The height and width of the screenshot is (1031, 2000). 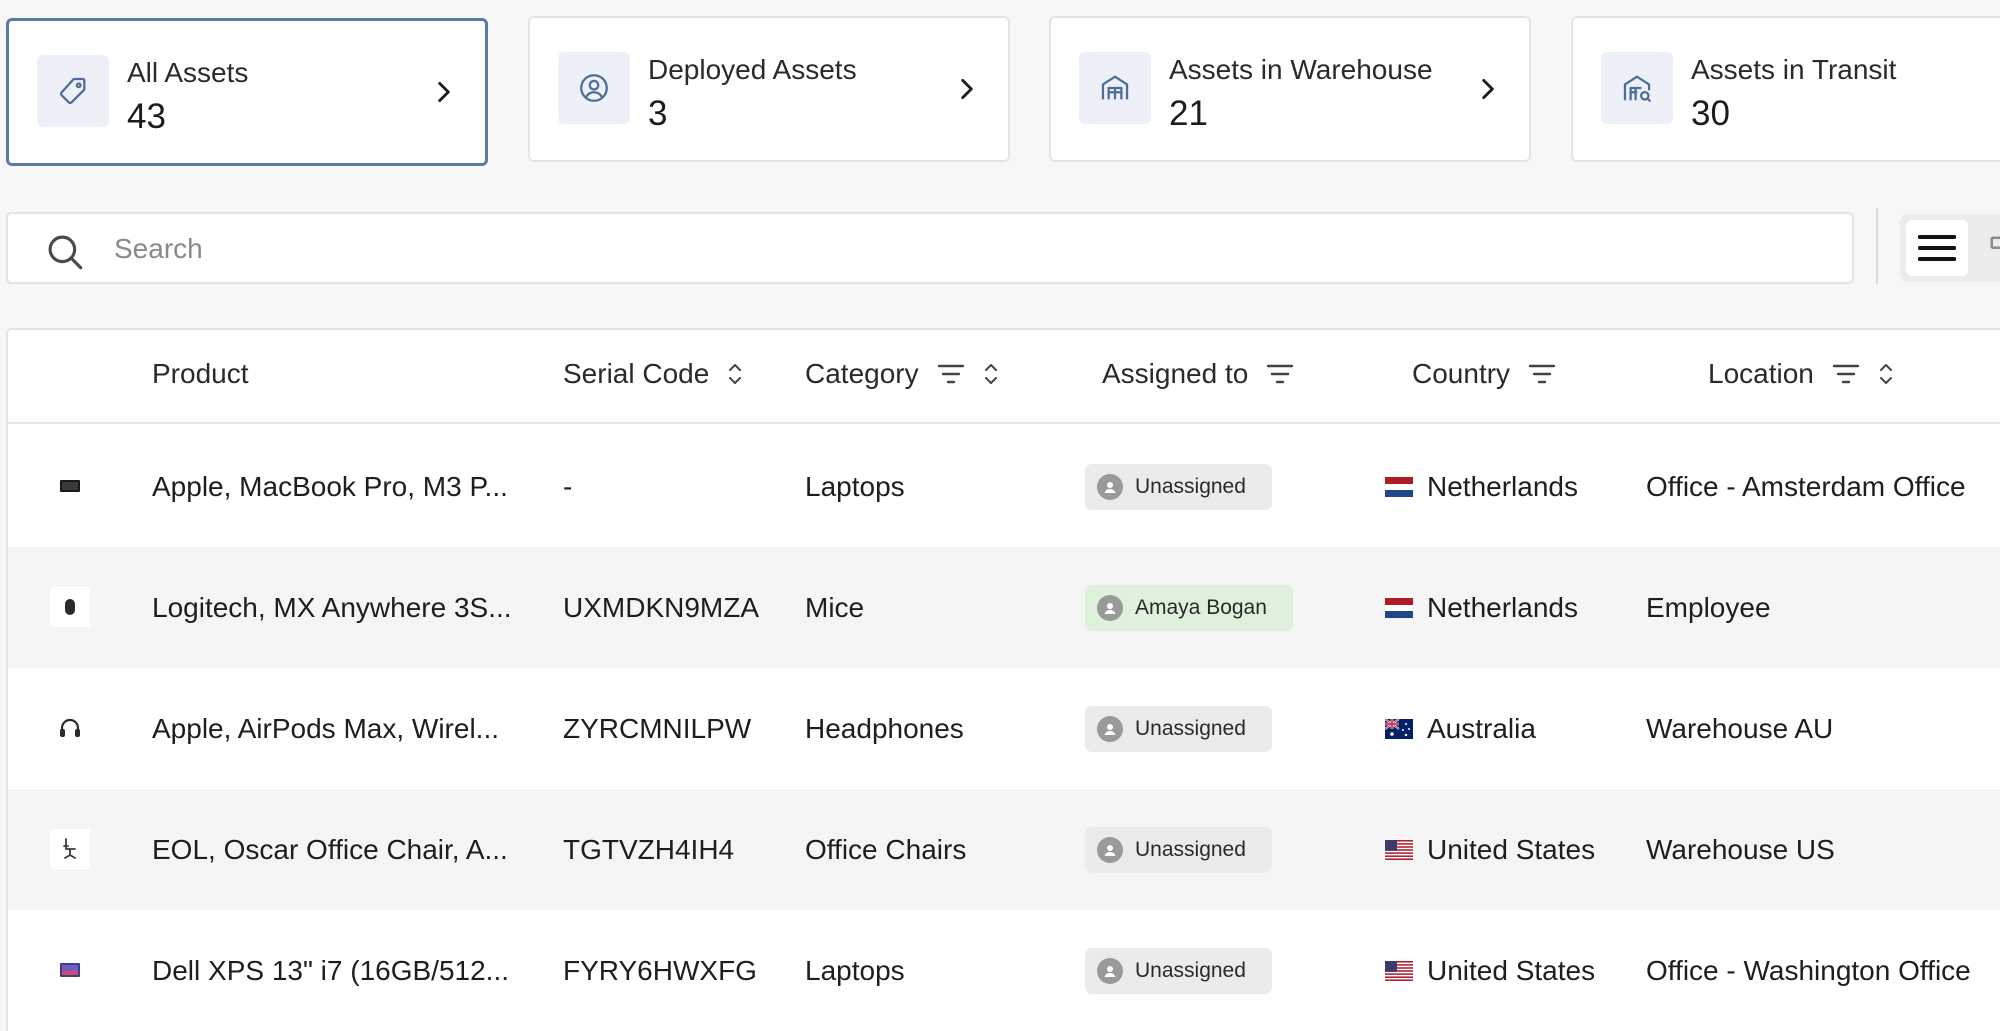 I want to click on toolbar-divider, so click(x=1877, y=246).